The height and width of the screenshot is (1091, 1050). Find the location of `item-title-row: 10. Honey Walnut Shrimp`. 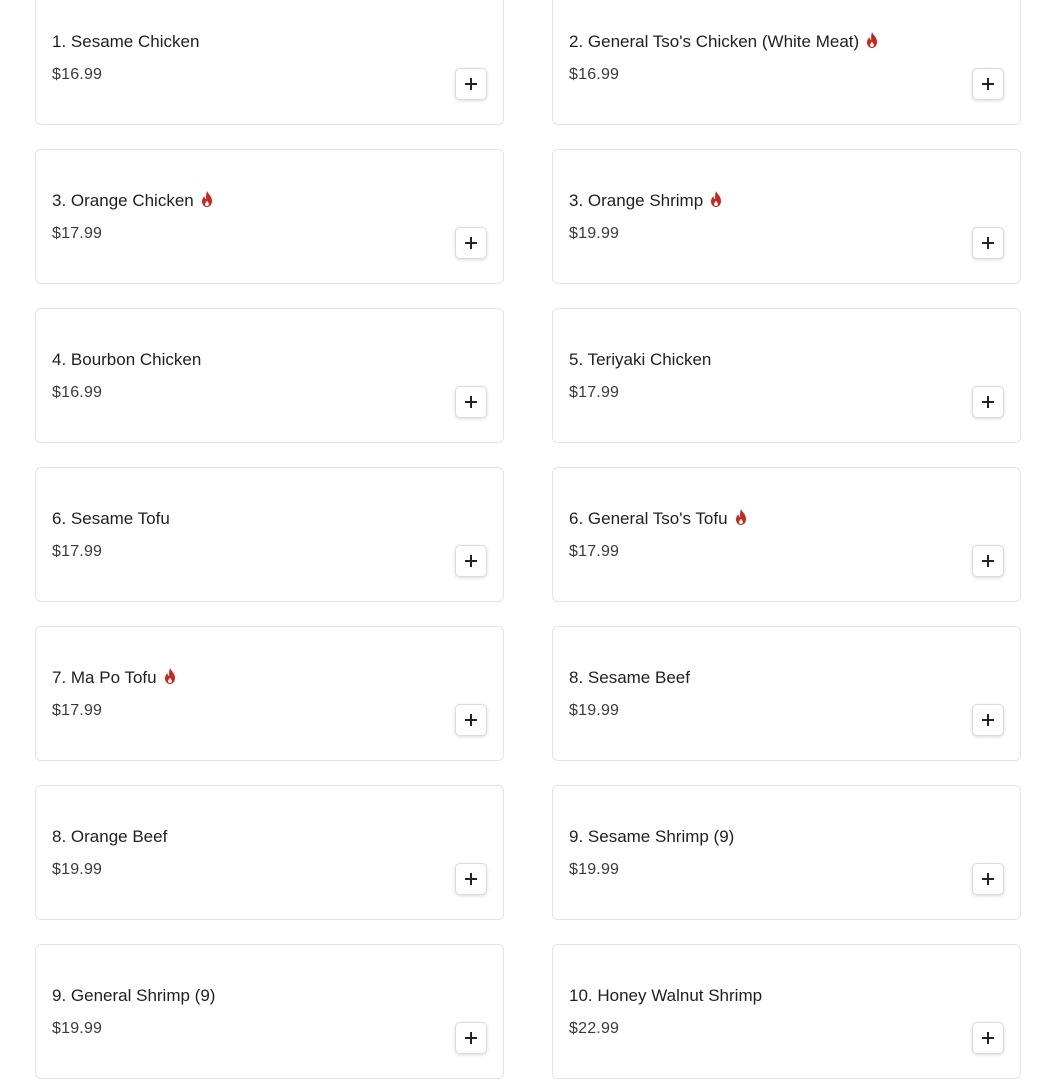

item-title-row: 10. Honey Walnut Shrimp is located at coordinates (665, 996).